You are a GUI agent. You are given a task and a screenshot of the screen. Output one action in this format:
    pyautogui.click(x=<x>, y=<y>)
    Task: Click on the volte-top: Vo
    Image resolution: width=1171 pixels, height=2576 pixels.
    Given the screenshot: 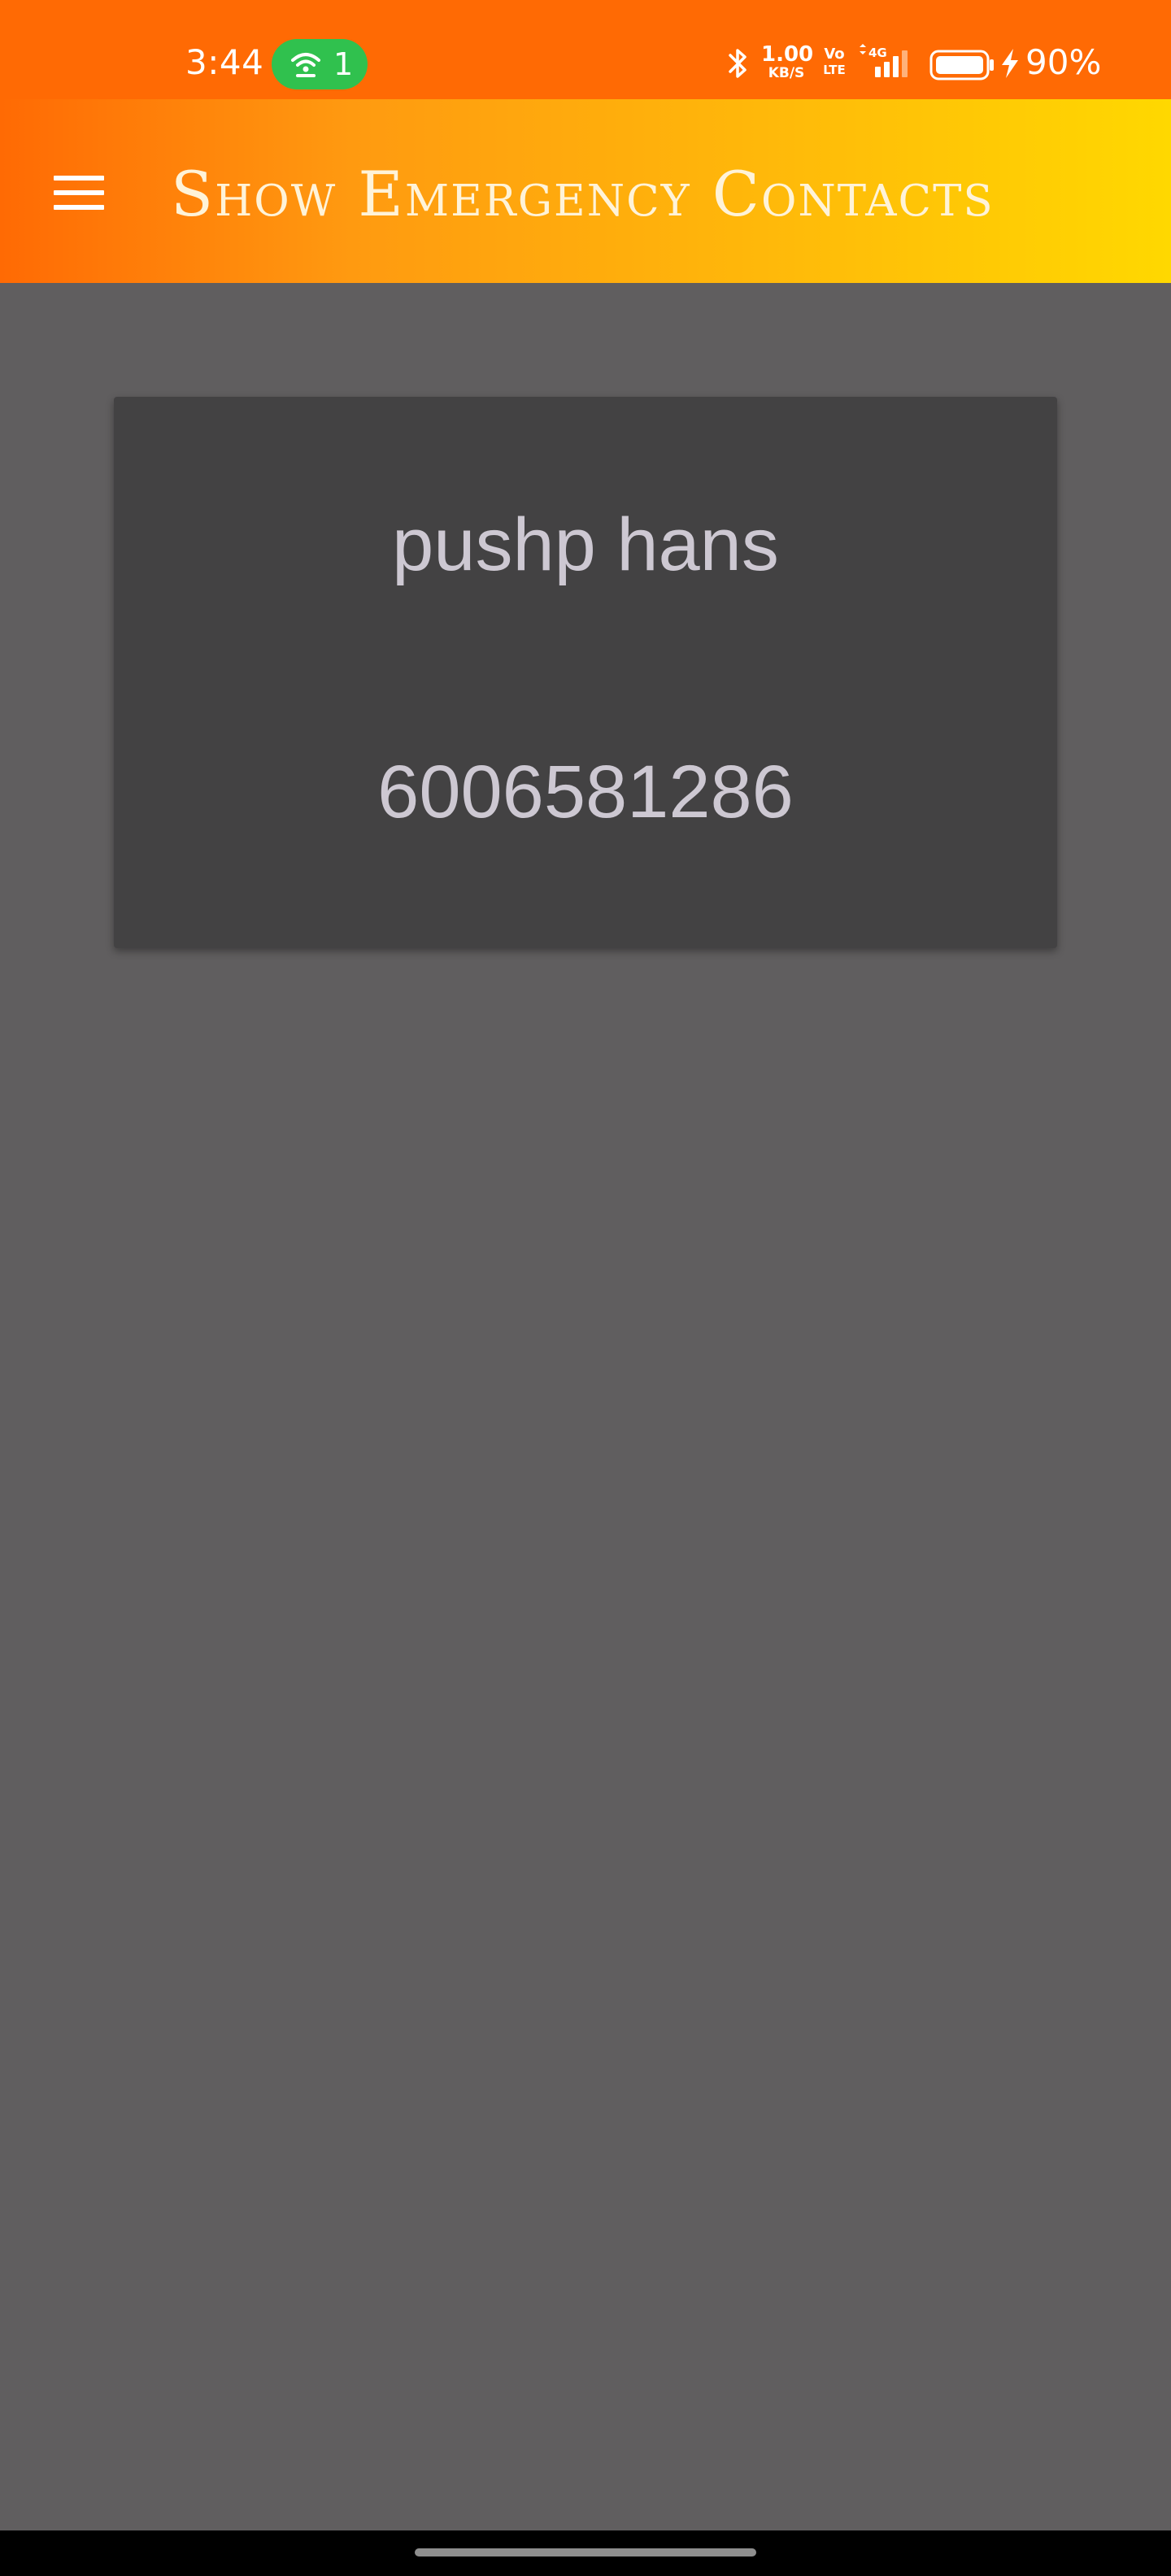 What is the action you would take?
    pyautogui.click(x=835, y=55)
    